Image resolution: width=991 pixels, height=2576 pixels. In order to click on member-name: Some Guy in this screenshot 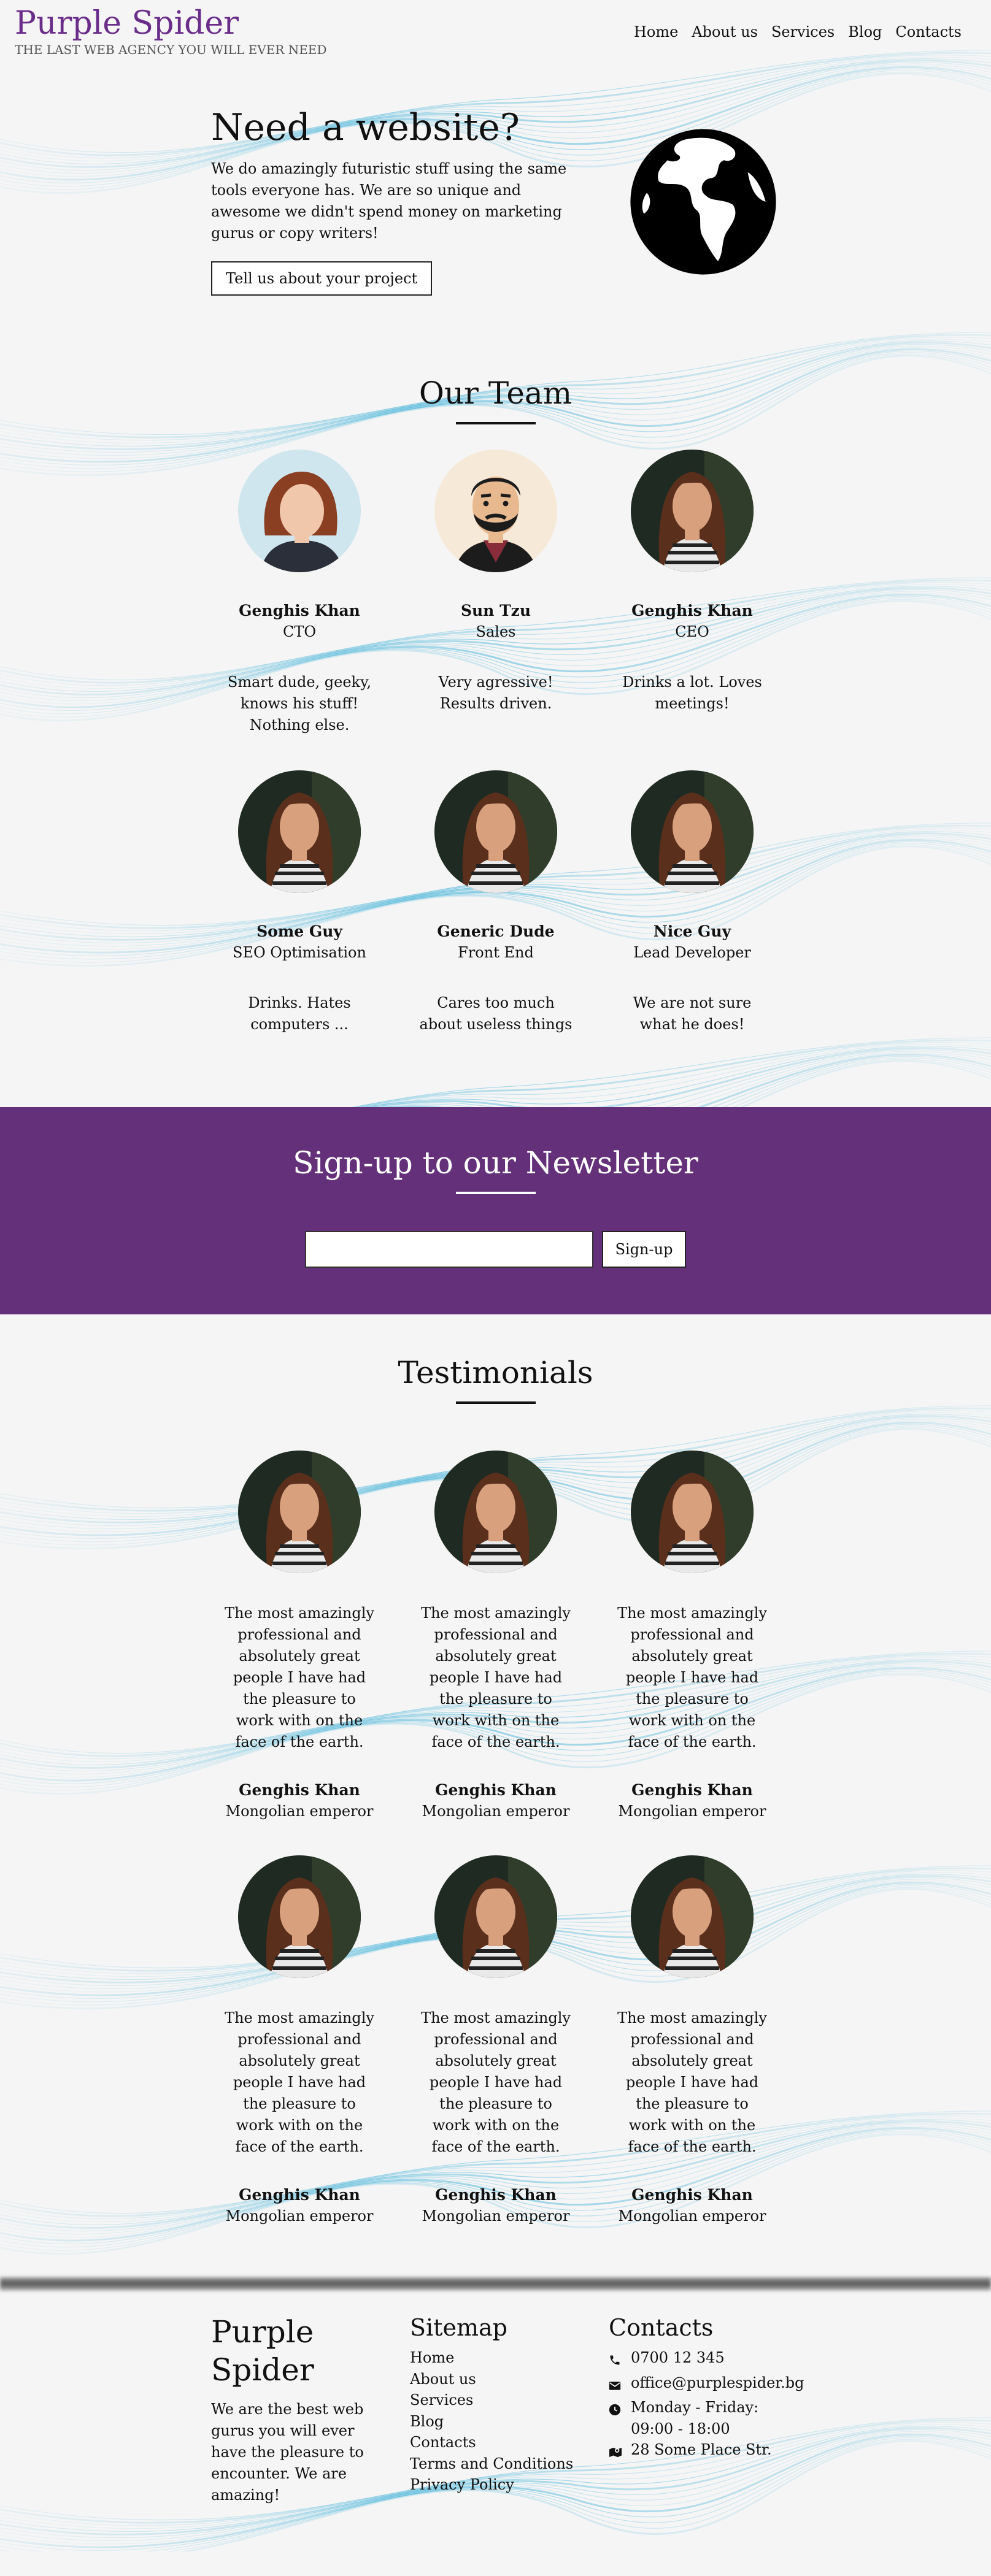, I will do `click(299, 931)`.